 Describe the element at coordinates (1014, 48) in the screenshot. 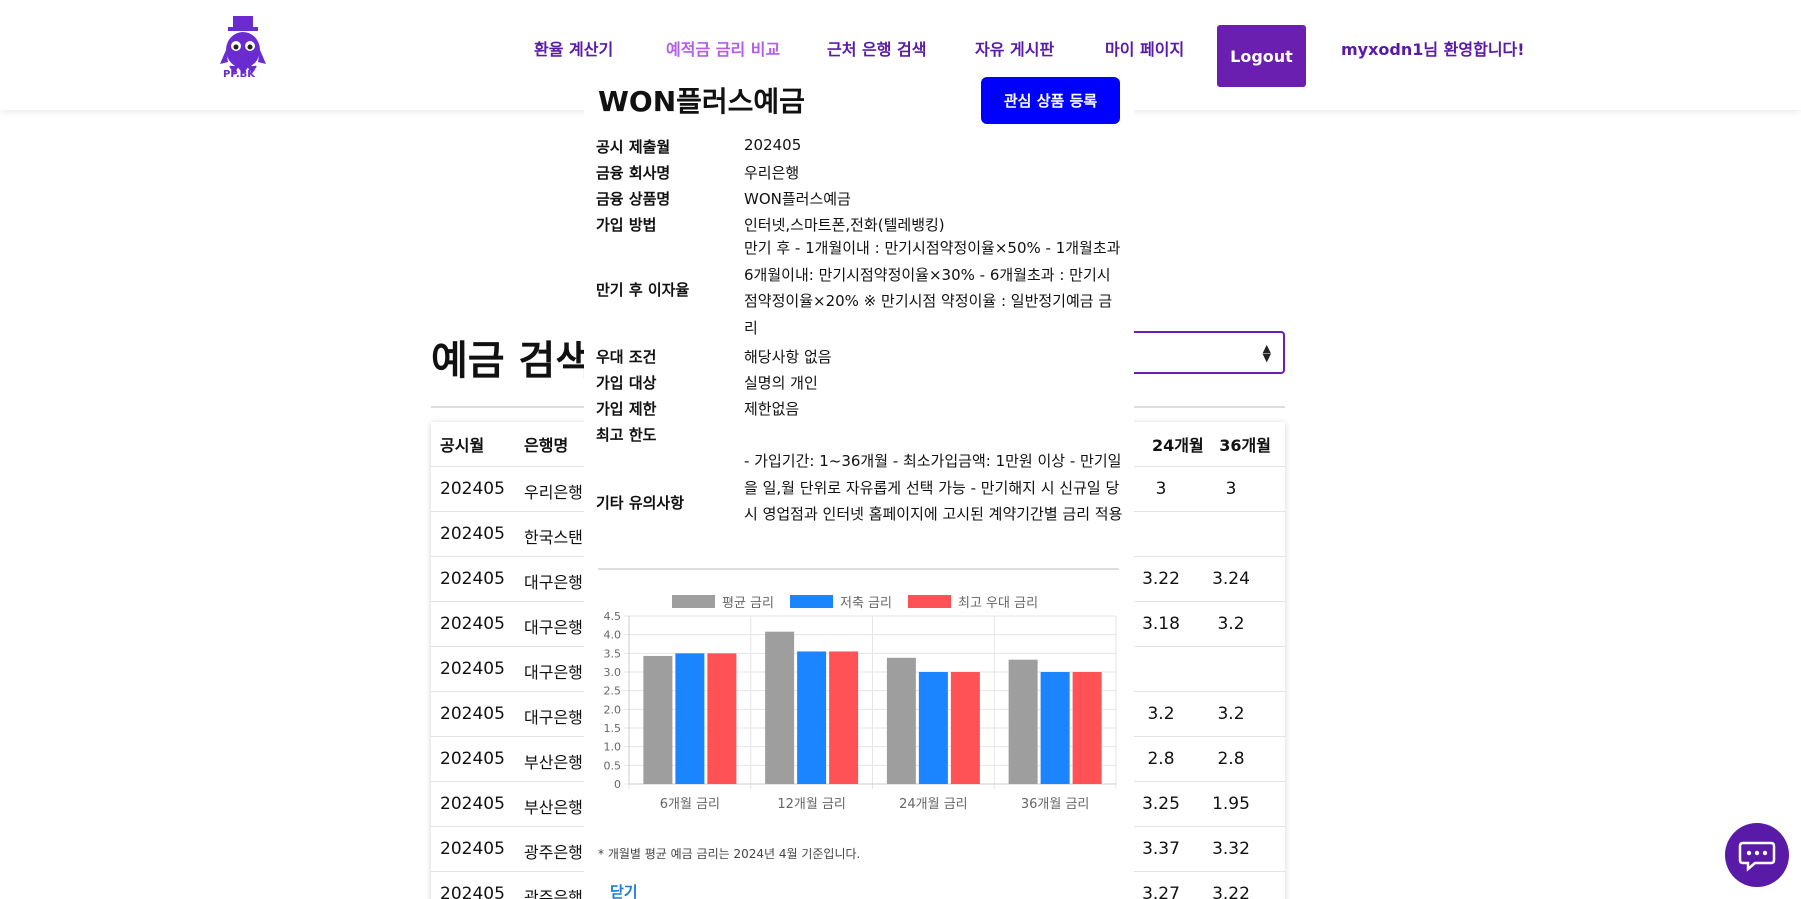

I see `nav-free-board: 자유 게시판` at that location.